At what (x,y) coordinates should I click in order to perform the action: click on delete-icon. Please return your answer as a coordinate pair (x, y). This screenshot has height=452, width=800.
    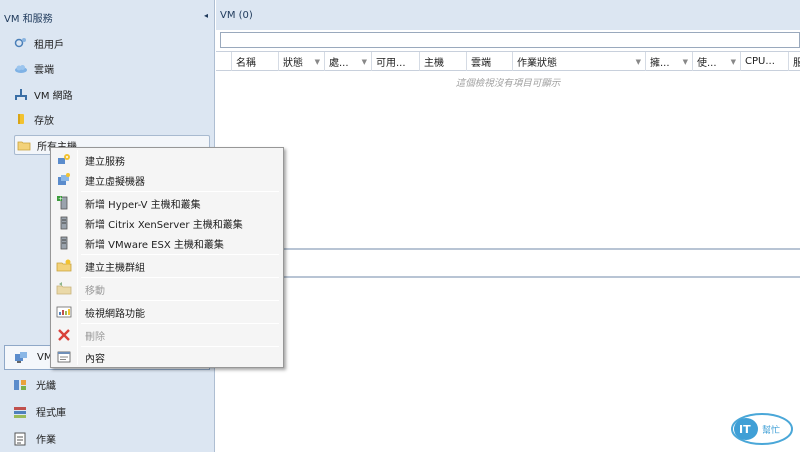
    Looking at the image, I should click on (64, 335).